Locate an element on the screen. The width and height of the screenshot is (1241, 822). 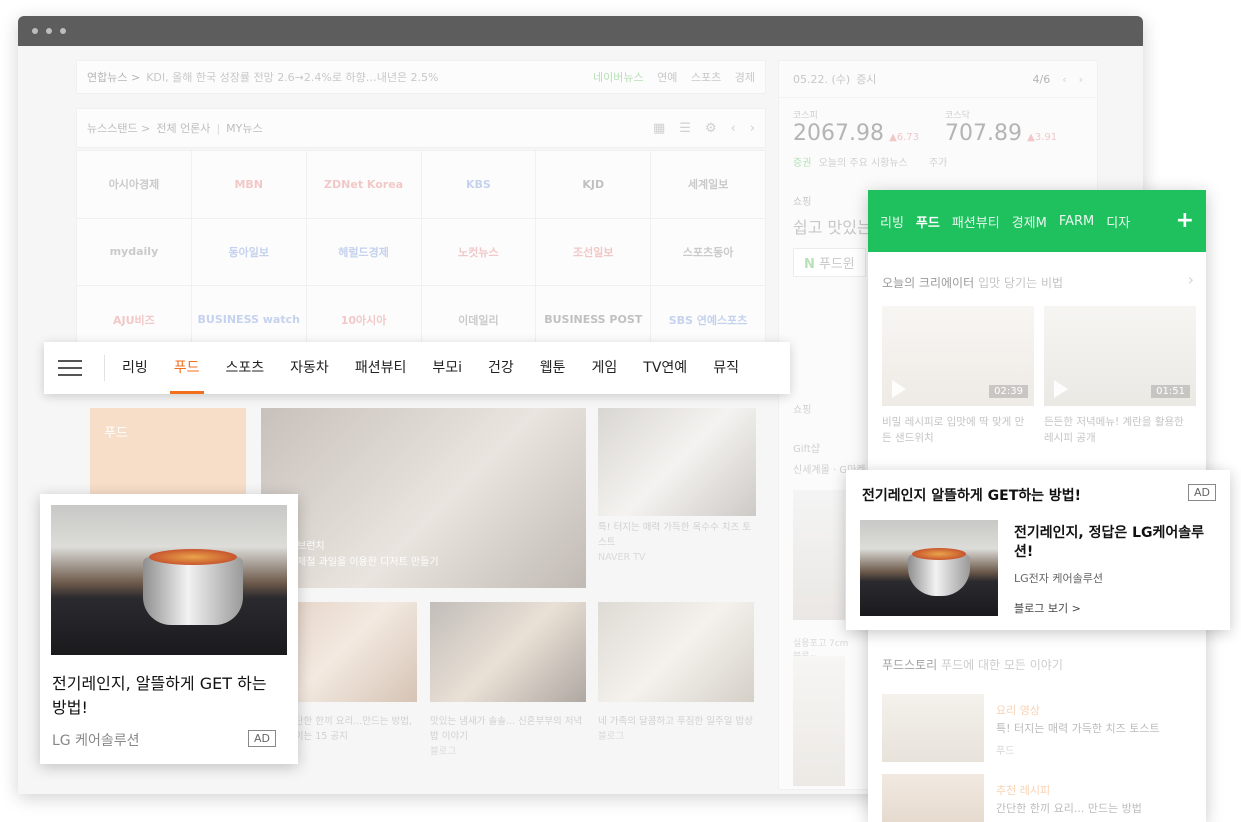
publisher-logo: KBS is located at coordinates (478, 184).